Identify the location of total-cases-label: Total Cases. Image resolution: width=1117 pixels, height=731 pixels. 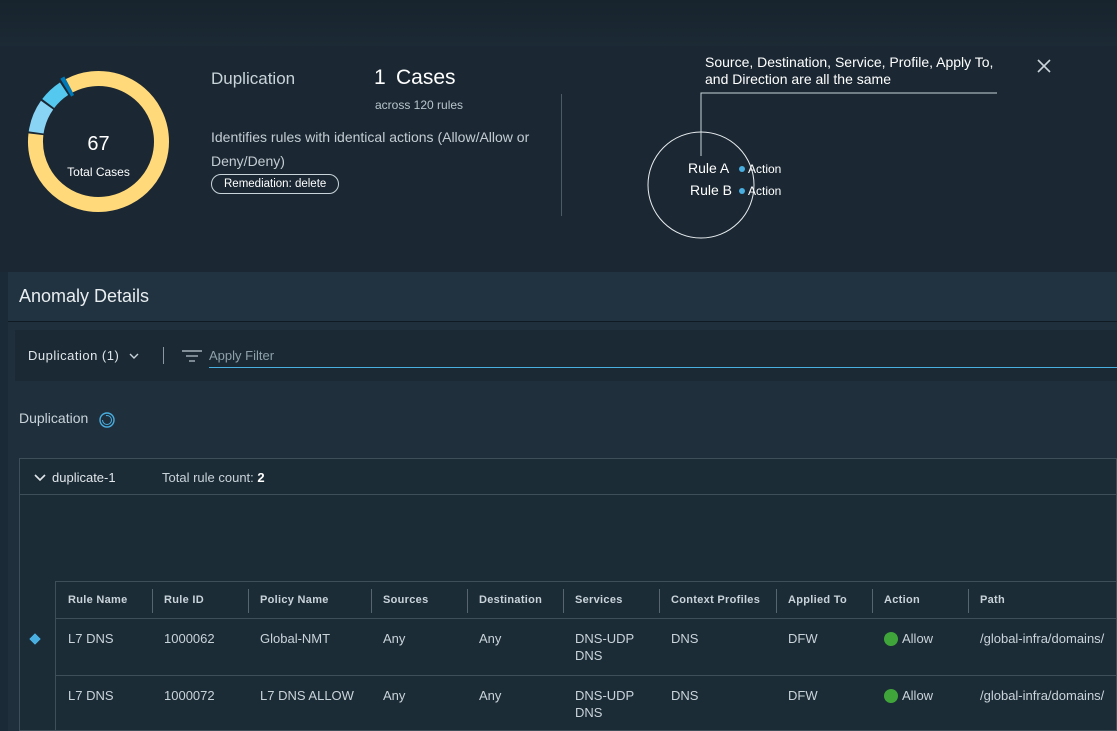
(98, 172).